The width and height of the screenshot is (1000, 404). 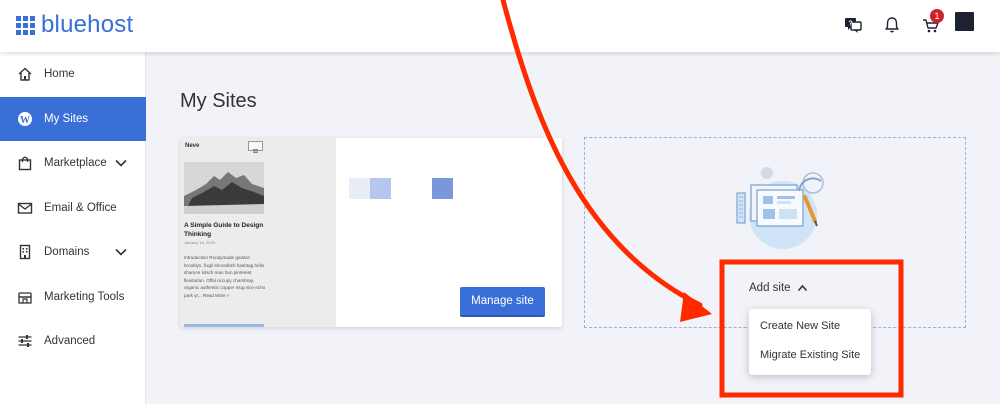 I want to click on sidebar-item-marketing-tools: Marketing Tools, so click(x=73, y=297).